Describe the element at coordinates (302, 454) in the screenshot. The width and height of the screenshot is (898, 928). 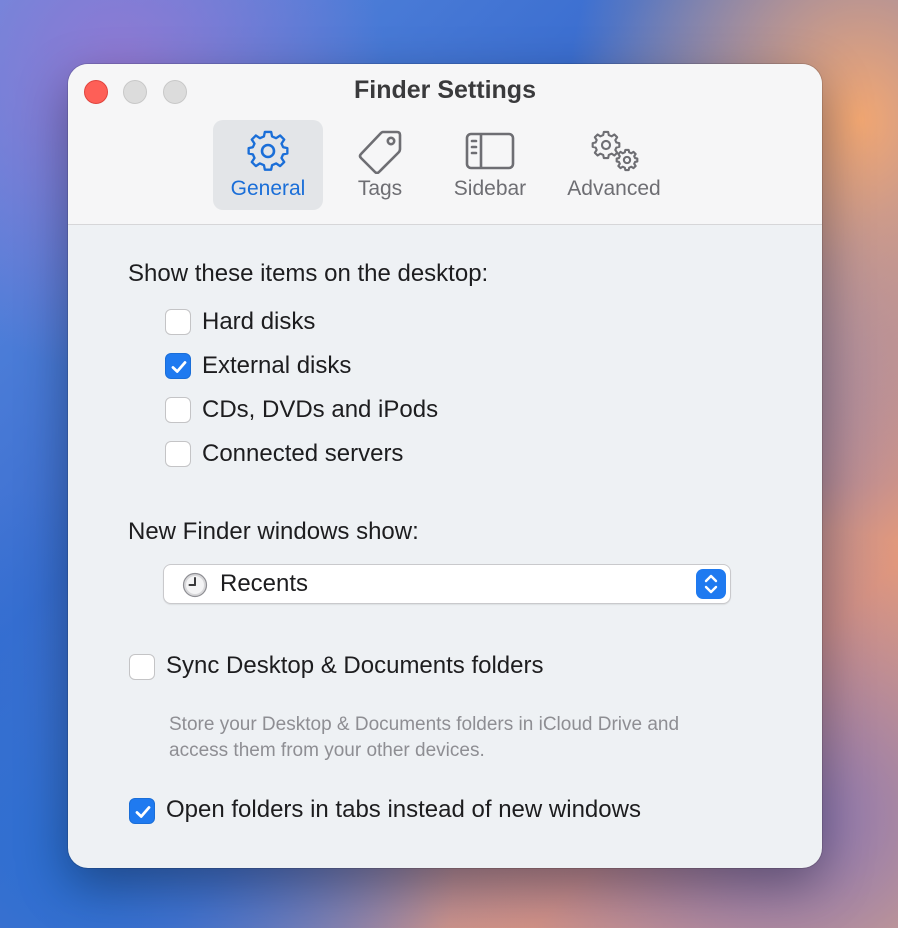
I see `connected-servers-label: Connected servers` at that location.